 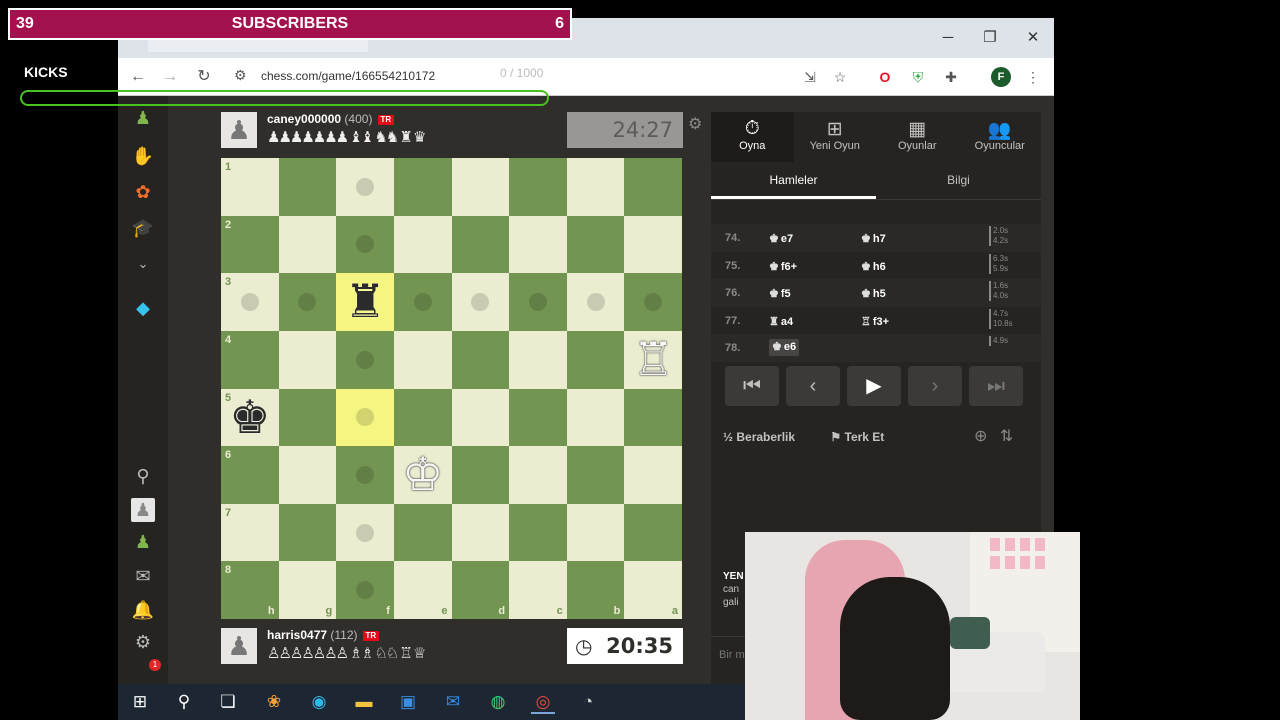 I want to click on white-rook-piece: ♖, so click(x=653, y=360).